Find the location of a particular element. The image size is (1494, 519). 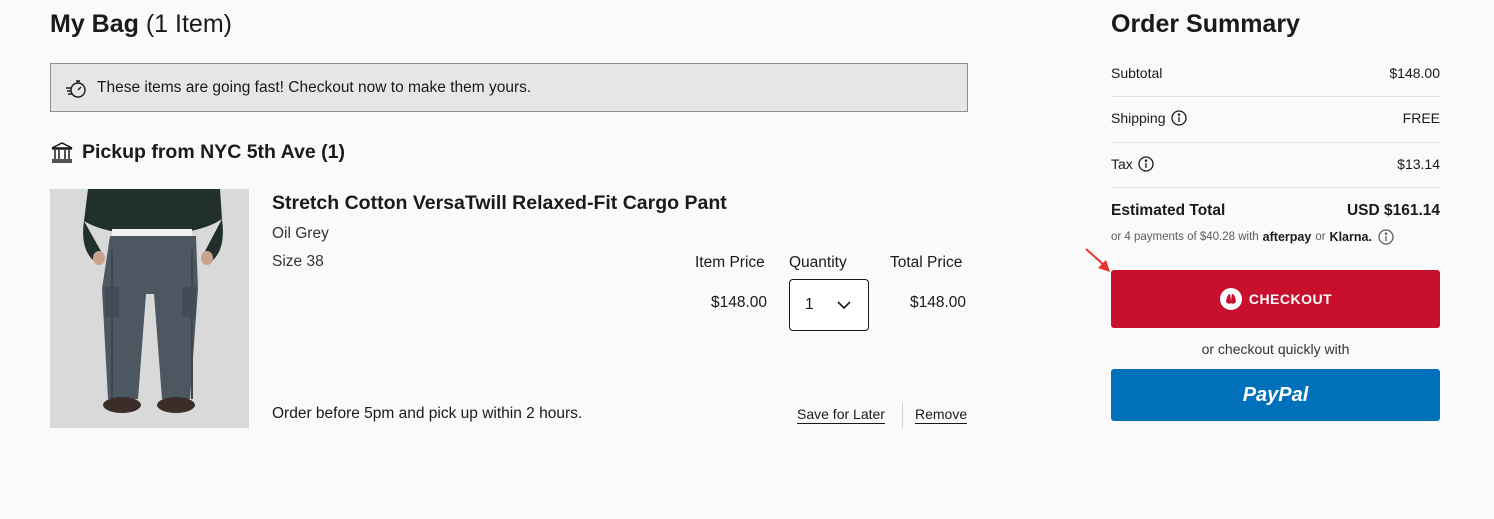

estimated-total-label: Estimated Total is located at coordinates (1168, 210).